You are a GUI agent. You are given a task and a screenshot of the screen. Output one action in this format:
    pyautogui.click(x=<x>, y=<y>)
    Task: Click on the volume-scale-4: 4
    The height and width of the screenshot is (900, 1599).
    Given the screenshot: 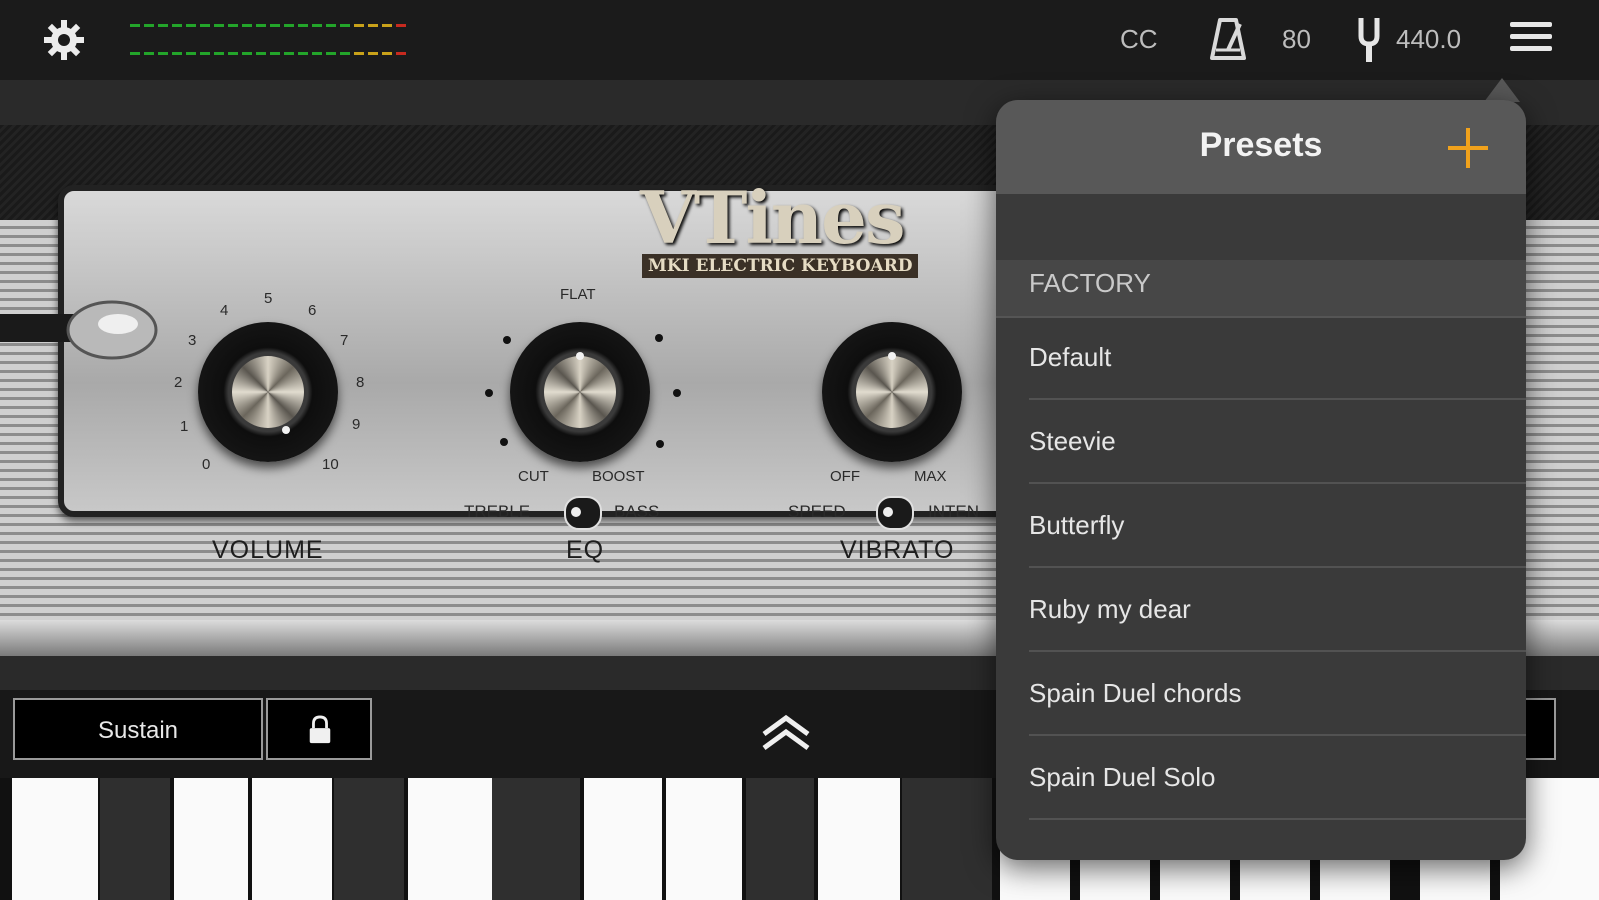 What is the action you would take?
    pyautogui.click(x=224, y=310)
    